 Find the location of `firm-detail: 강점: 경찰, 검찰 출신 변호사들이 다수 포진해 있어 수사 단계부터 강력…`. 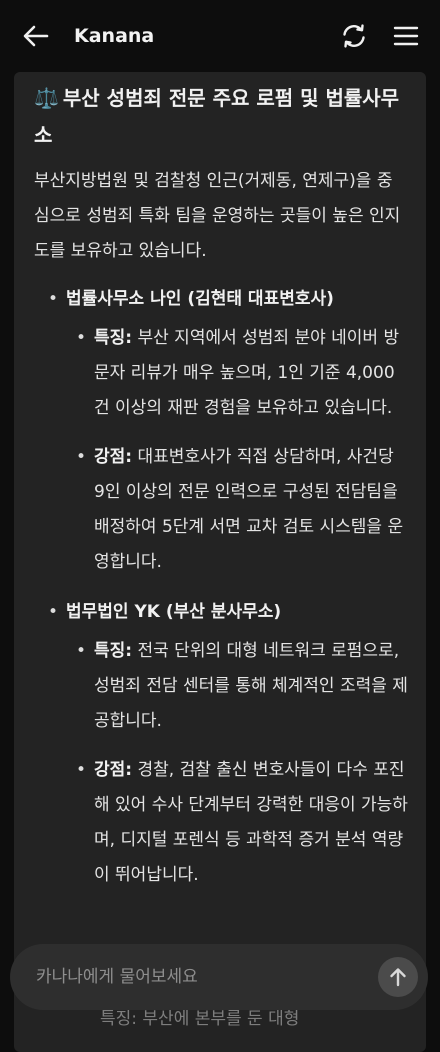

firm-detail: 강점: 경찰, 검찰 출신 변호사들이 다수 포진해 있어 수사 단계부터 강력… is located at coordinates (237, 823).